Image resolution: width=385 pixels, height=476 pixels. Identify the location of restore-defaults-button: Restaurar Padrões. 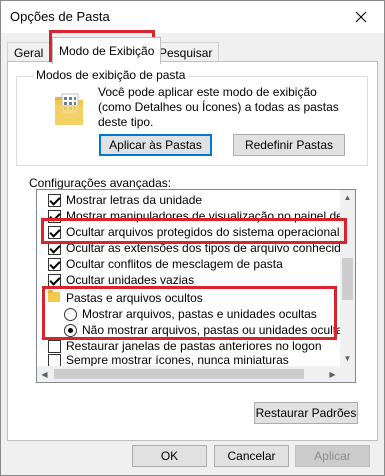
(306, 413).